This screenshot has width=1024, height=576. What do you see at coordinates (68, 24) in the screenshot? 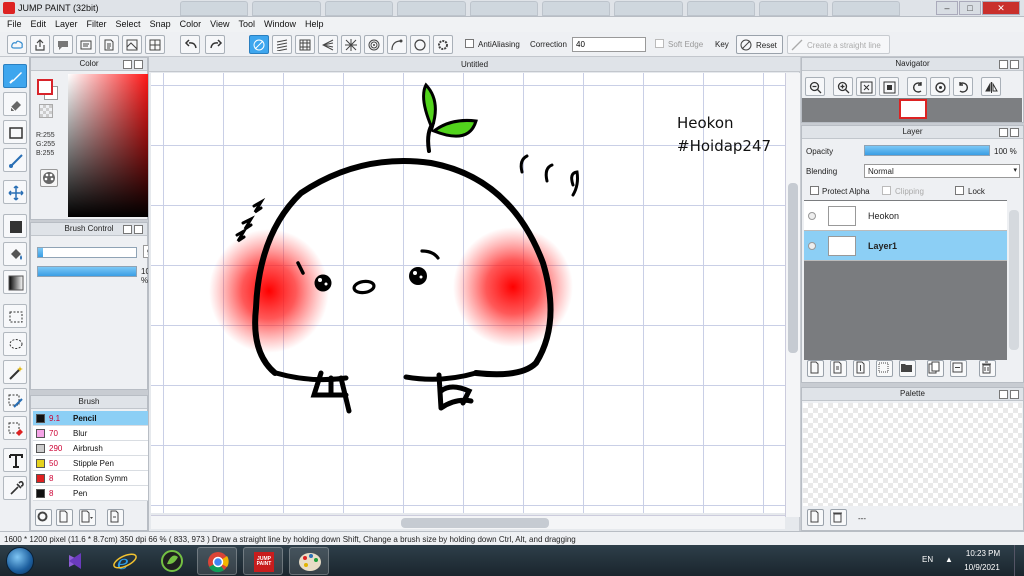
I see `menu-layer: Layer` at bounding box center [68, 24].